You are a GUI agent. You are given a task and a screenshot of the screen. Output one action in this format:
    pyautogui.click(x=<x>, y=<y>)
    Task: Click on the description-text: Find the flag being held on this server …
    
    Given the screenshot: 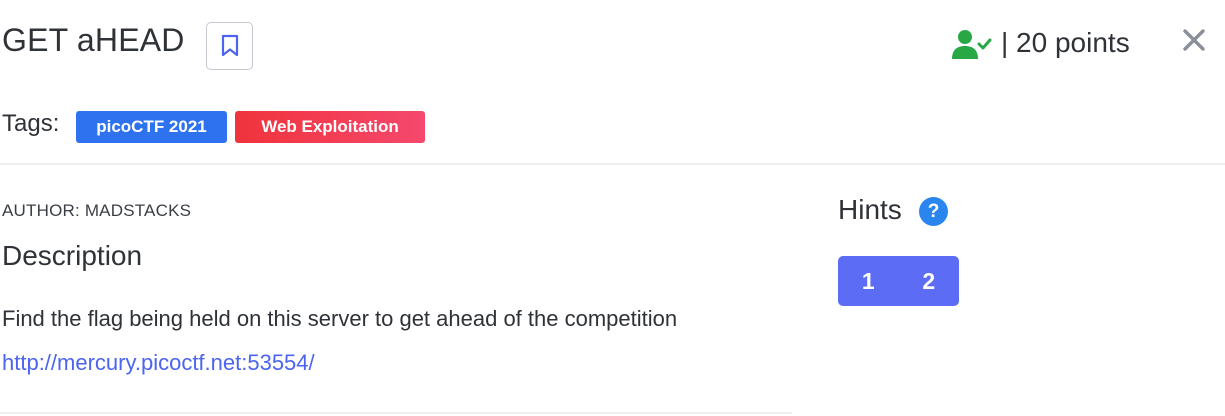 What is the action you would take?
    pyautogui.click(x=340, y=318)
    